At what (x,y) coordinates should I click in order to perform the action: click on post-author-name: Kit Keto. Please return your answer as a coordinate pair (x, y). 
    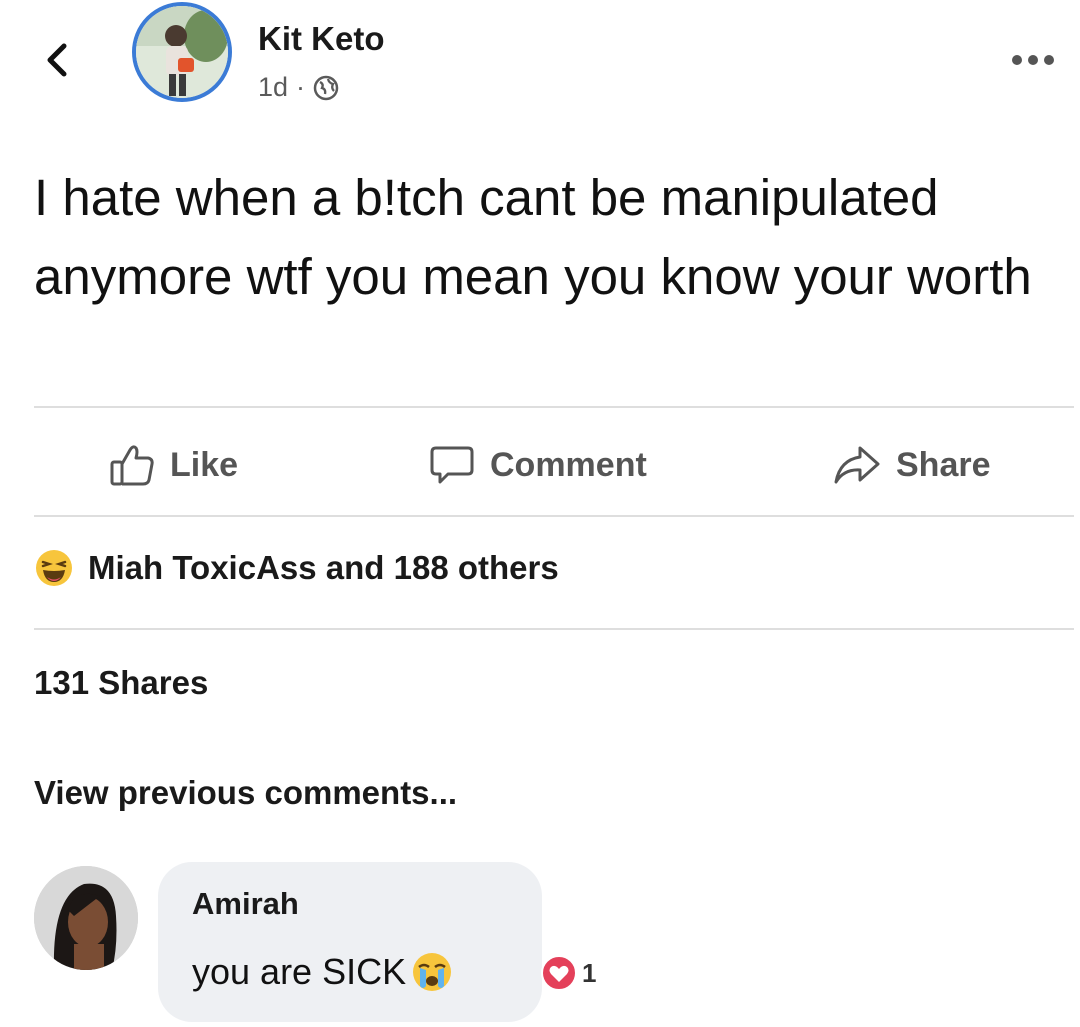
    Looking at the image, I should click on (321, 39).